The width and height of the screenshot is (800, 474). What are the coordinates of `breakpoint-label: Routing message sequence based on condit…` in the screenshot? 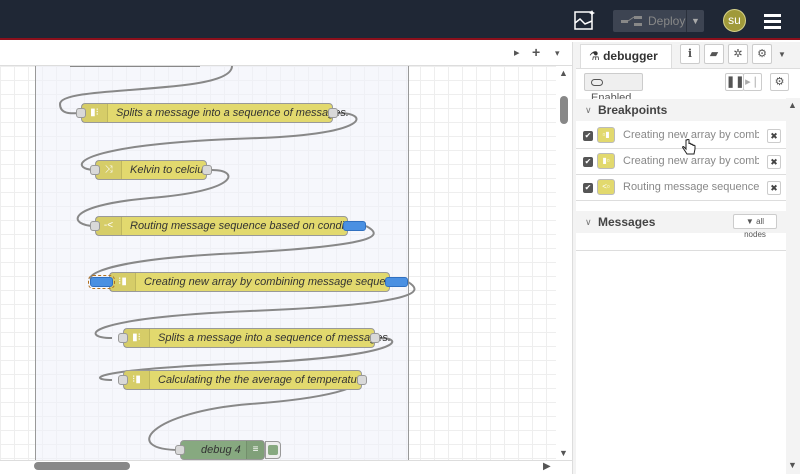 It's located at (691, 187).